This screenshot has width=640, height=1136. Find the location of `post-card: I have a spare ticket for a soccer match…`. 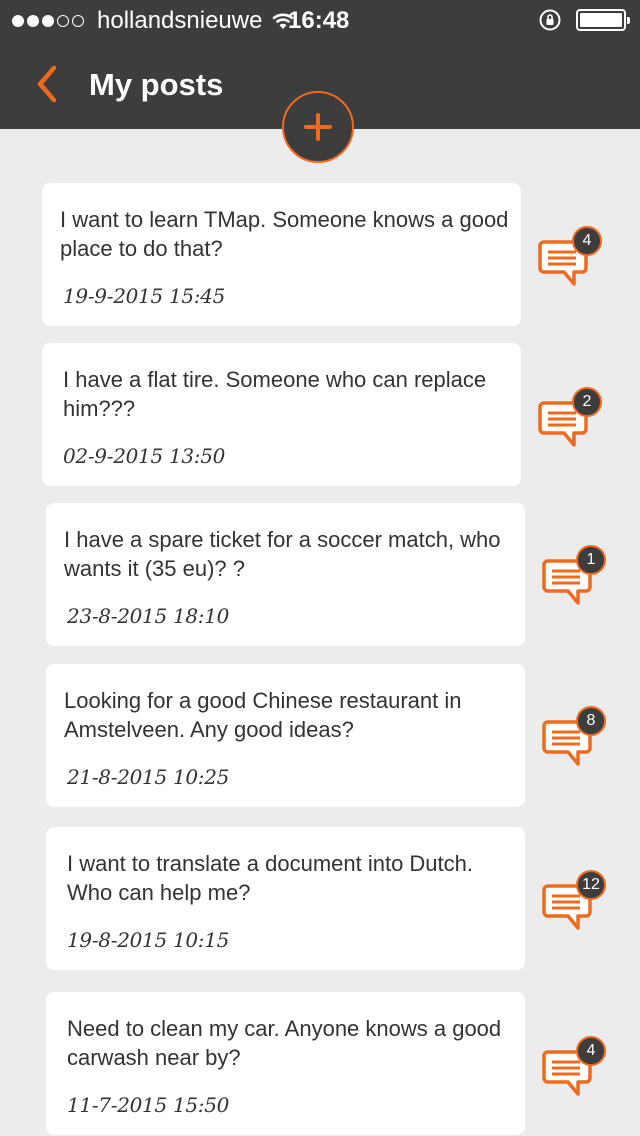

post-card: I have a spare ticket for a soccer match… is located at coordinates (285, 574).